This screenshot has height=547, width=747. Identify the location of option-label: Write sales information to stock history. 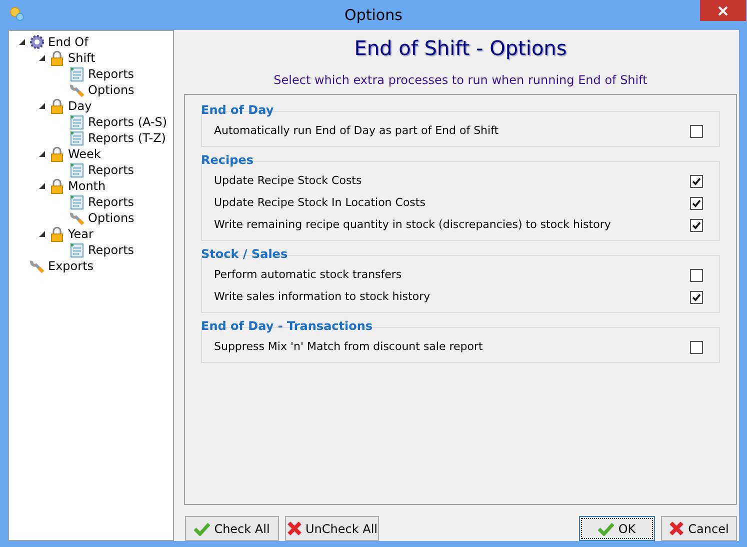
(322, 296).